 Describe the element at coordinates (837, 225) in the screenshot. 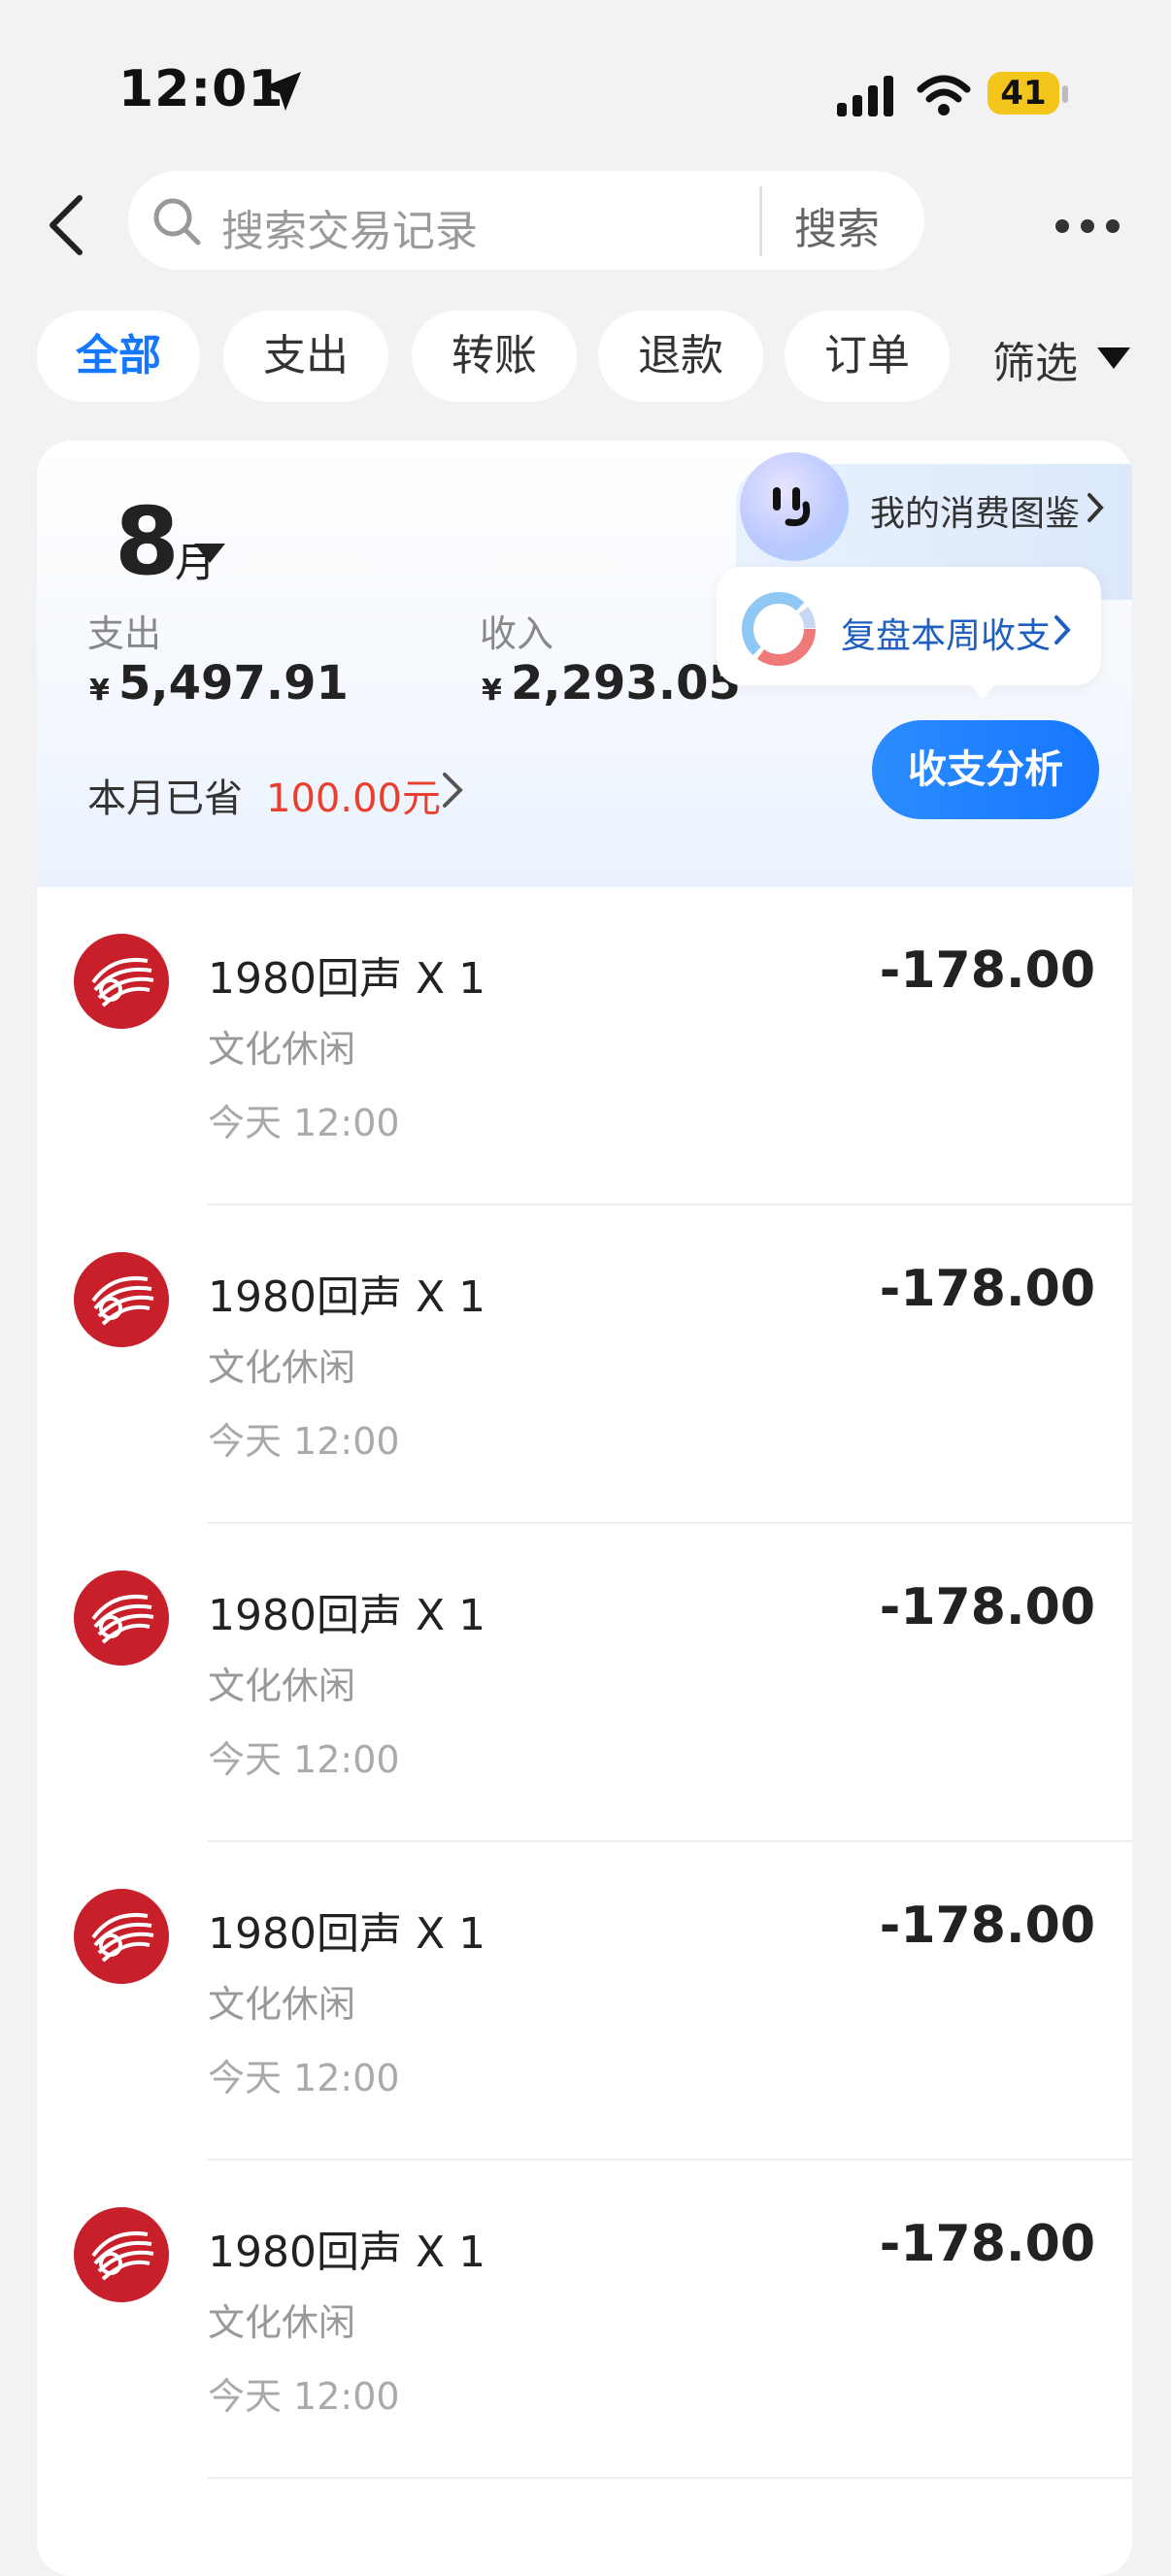

I see `search-button: 搜索` at that location.